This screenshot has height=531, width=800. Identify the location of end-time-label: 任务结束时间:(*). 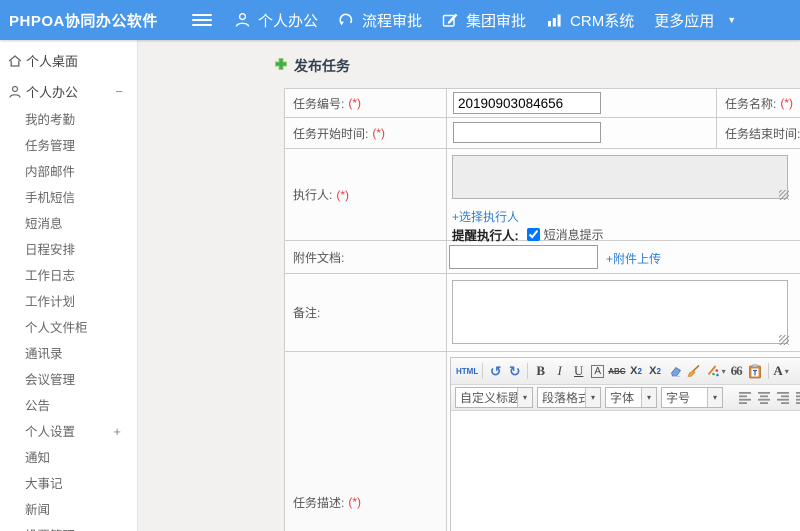
(762, 133).